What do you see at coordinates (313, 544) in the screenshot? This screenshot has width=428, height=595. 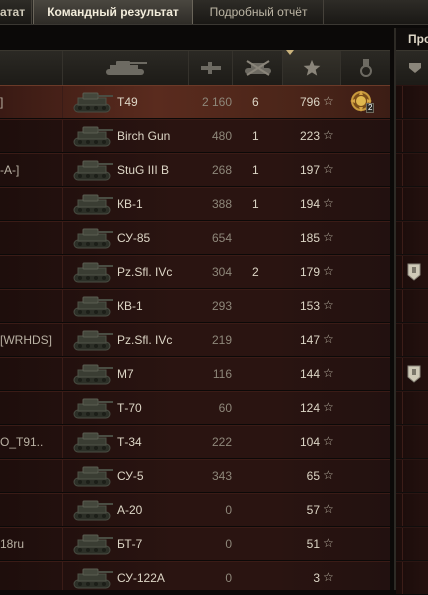 I see `experience-value: 51` at bounding box center [313, 544].